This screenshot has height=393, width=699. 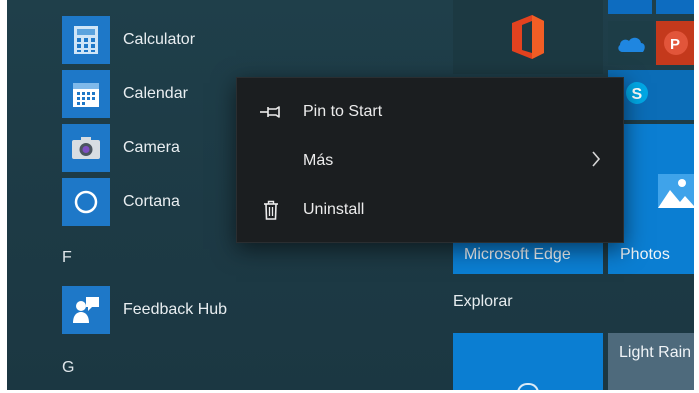 I want to click on section-header-f: F, so click(x=67, y=258).